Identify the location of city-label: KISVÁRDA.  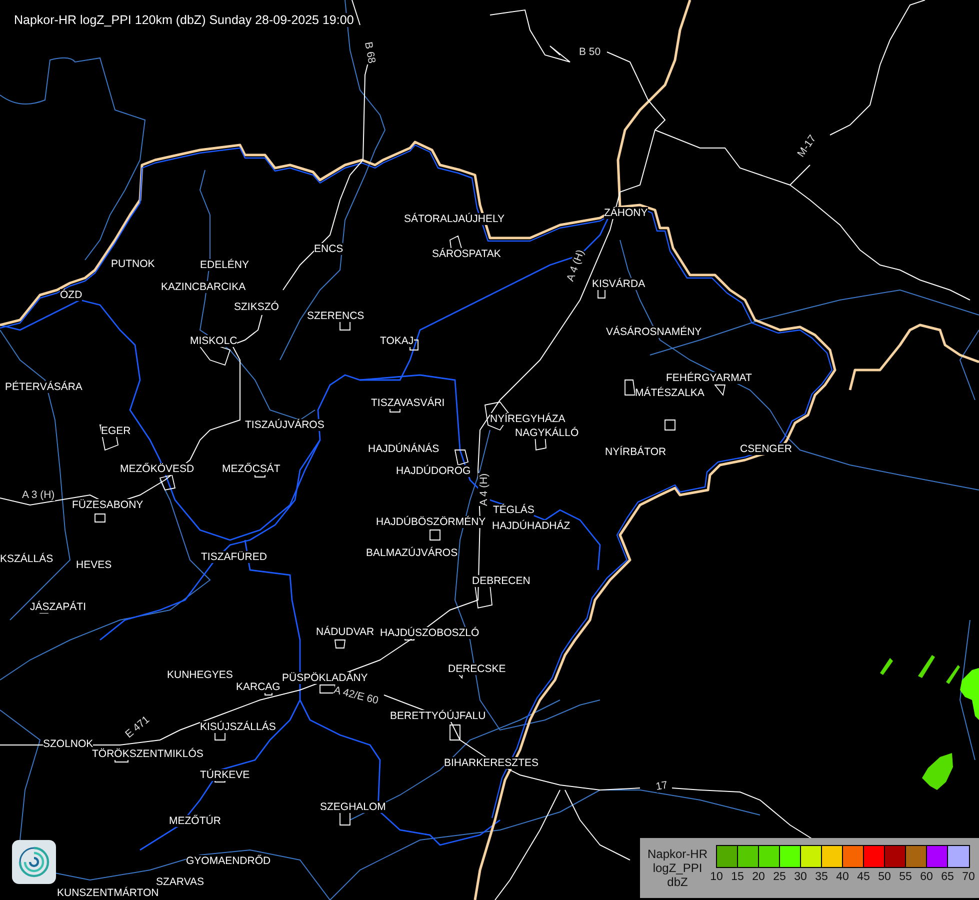
(619, 284).